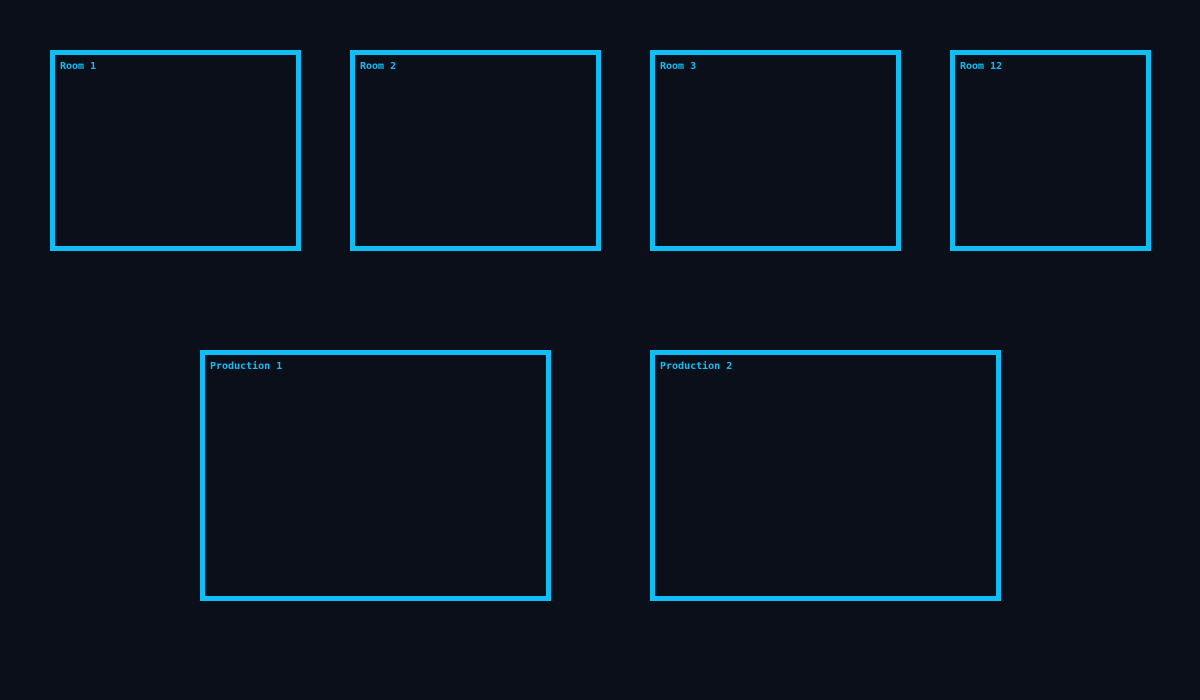 This screenshot has height=700, width=1200. I want to click on room-label: Room 1, so click(78, 66).